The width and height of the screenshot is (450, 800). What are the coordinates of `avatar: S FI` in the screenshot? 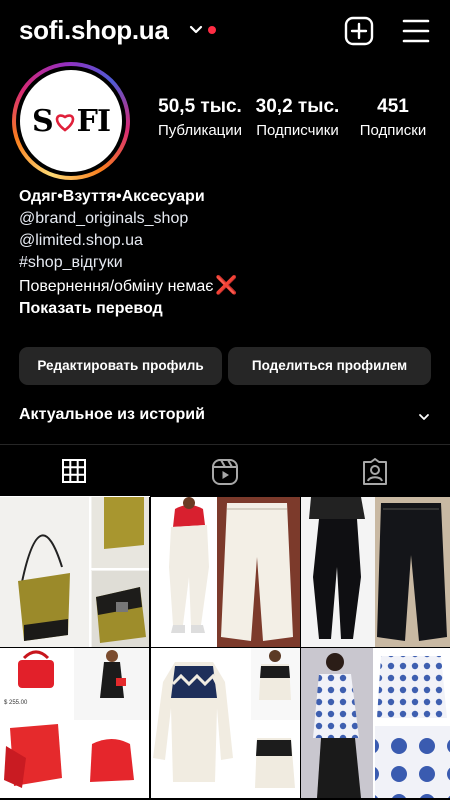 It's located at (71, 121).